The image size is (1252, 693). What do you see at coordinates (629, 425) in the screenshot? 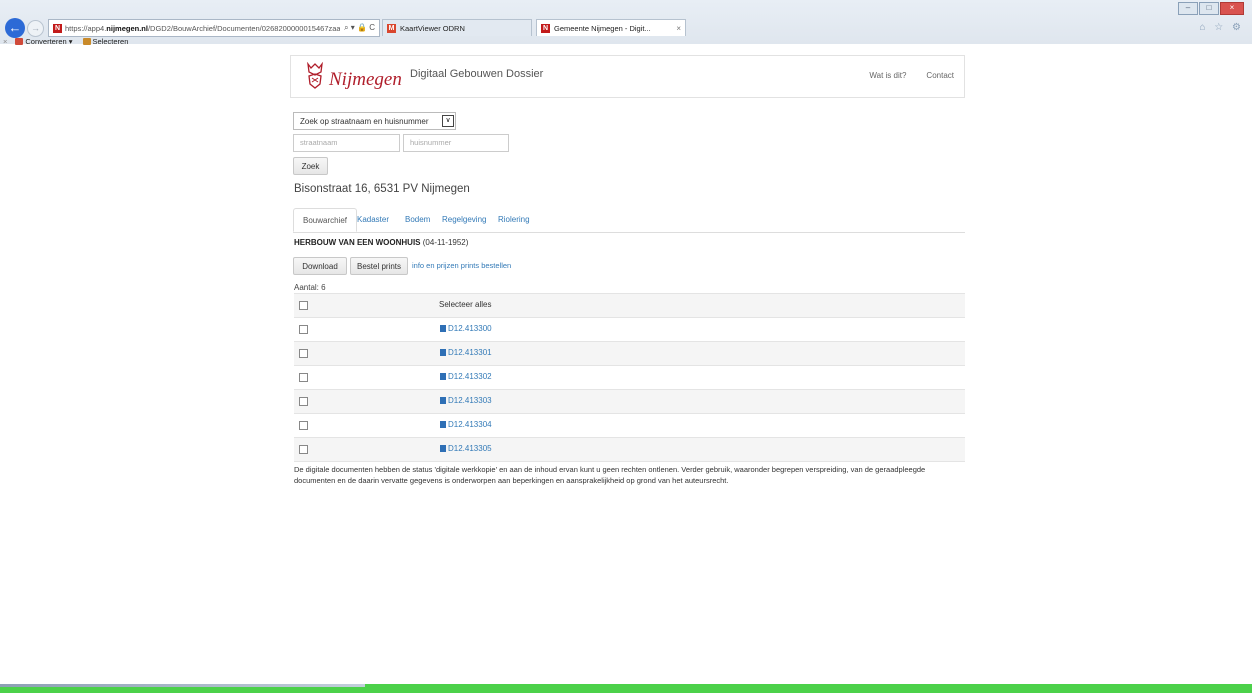
I see `table-row: D12.413304` at bounding box center [629, 425].